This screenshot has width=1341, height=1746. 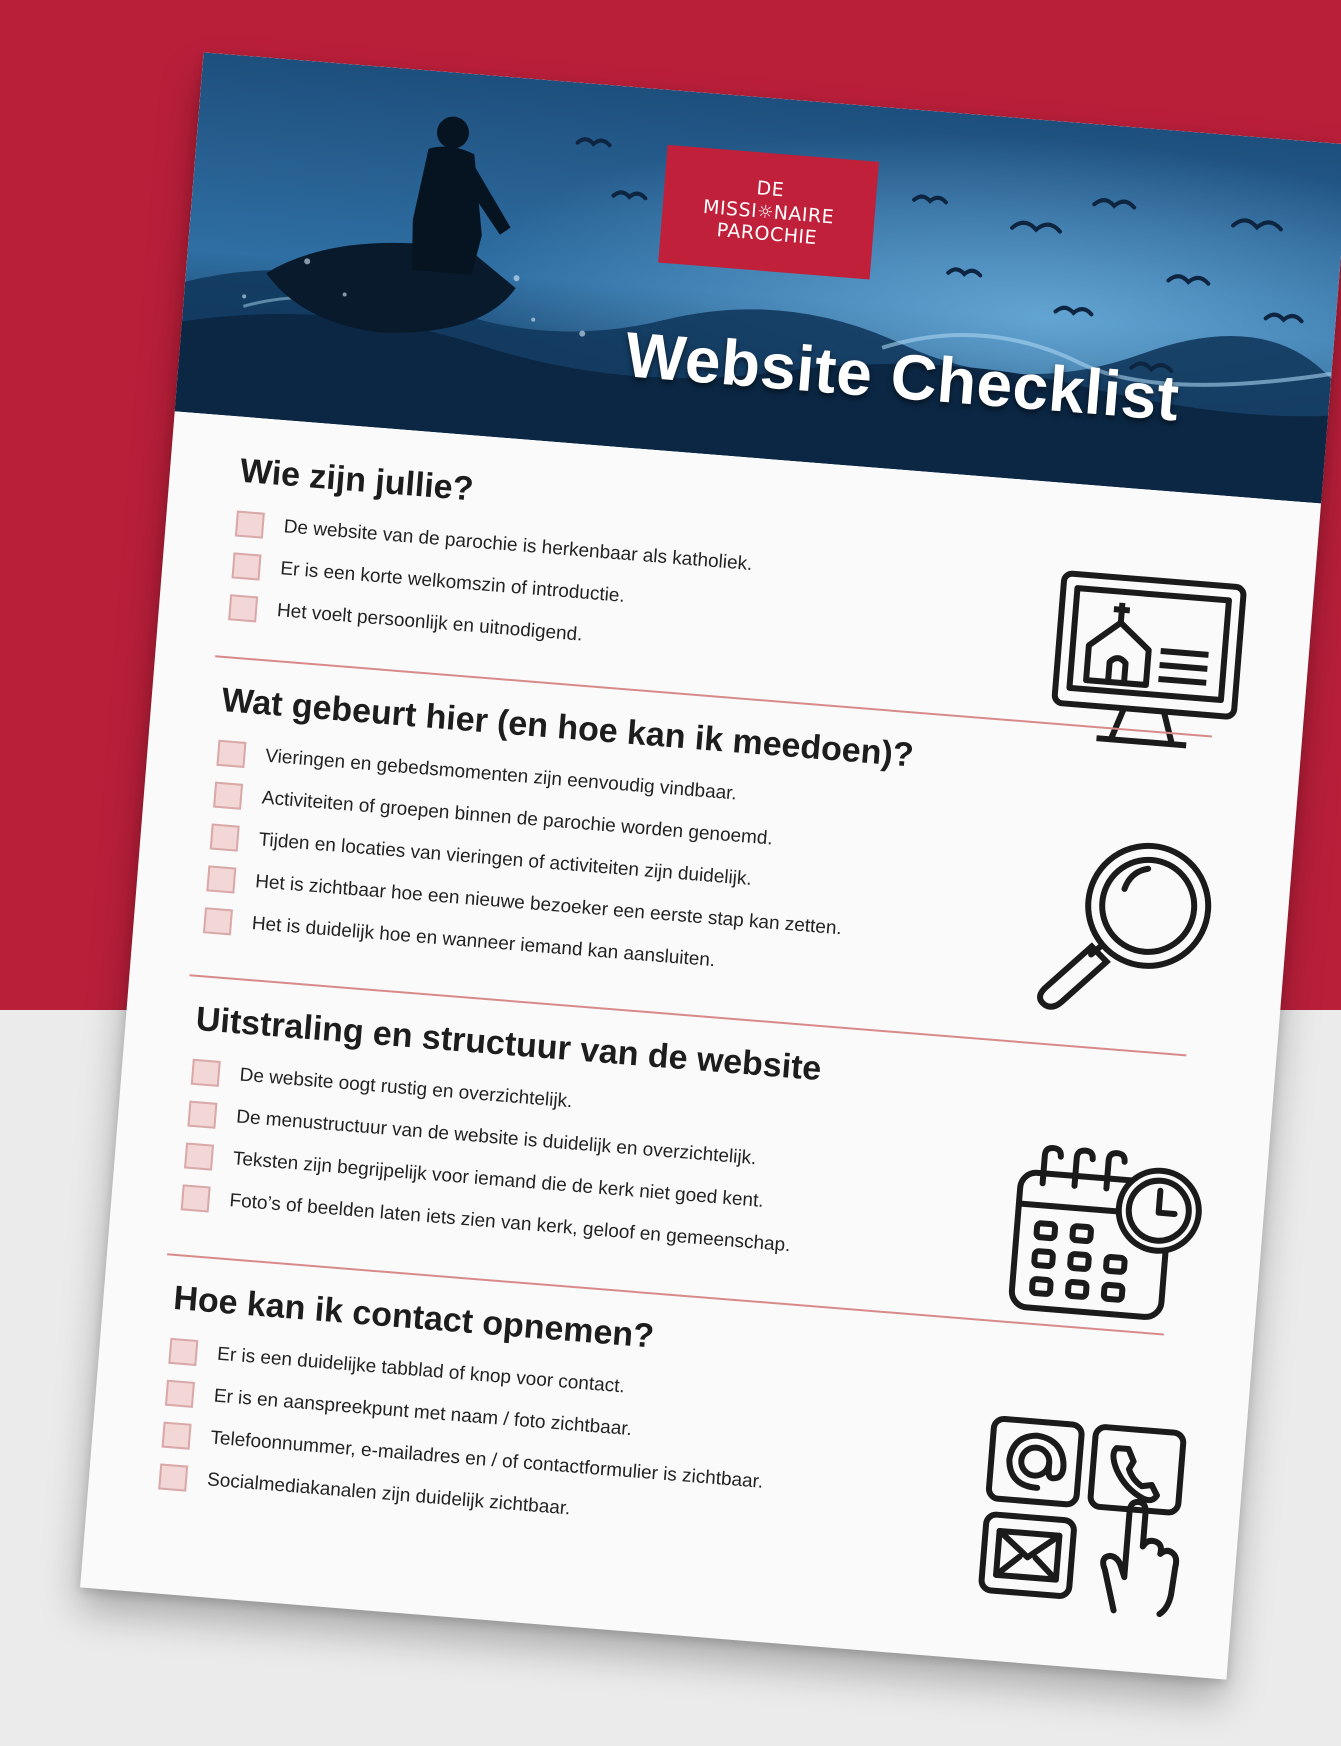 What do you see at coordinates (1106, 1233) in the screenshot?
I see `calendar-clock-icon` at bounding box center [1106, 1233].